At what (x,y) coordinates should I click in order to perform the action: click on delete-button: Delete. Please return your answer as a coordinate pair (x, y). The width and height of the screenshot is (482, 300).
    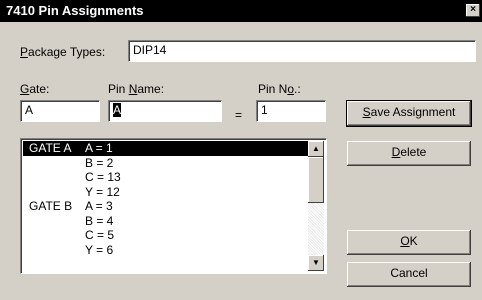
    Looking at the image, I should click on (409, 153).